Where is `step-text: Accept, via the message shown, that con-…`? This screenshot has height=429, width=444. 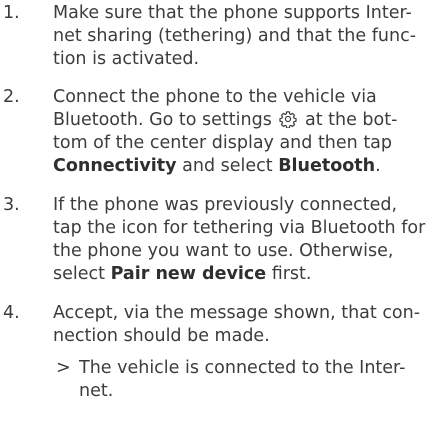 step-text: Accept, via the message shown, that con-… is located at coordinates (247, 325).